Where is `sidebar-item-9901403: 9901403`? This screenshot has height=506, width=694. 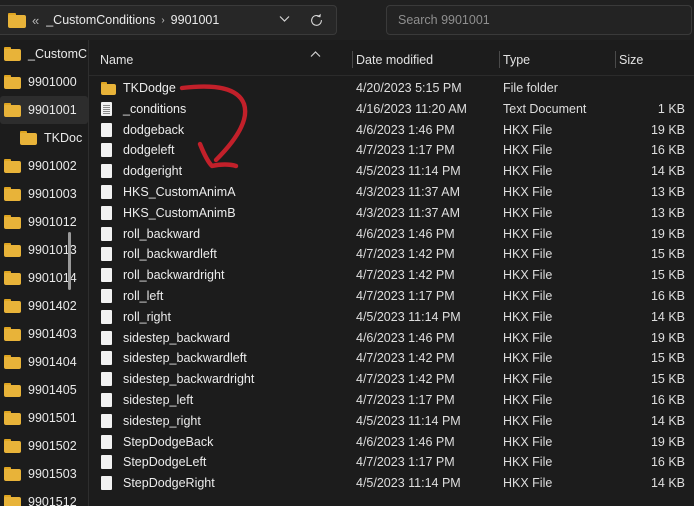 sidebar-item-9901403: 9901403 is located at coordinates (44, 334).